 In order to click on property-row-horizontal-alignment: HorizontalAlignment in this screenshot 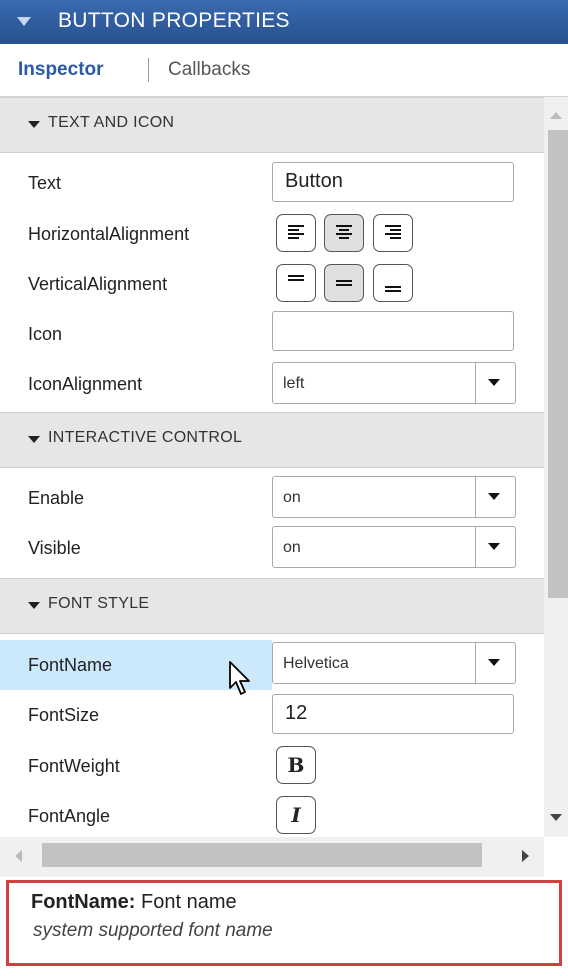, I will do `click(272, 234)`.